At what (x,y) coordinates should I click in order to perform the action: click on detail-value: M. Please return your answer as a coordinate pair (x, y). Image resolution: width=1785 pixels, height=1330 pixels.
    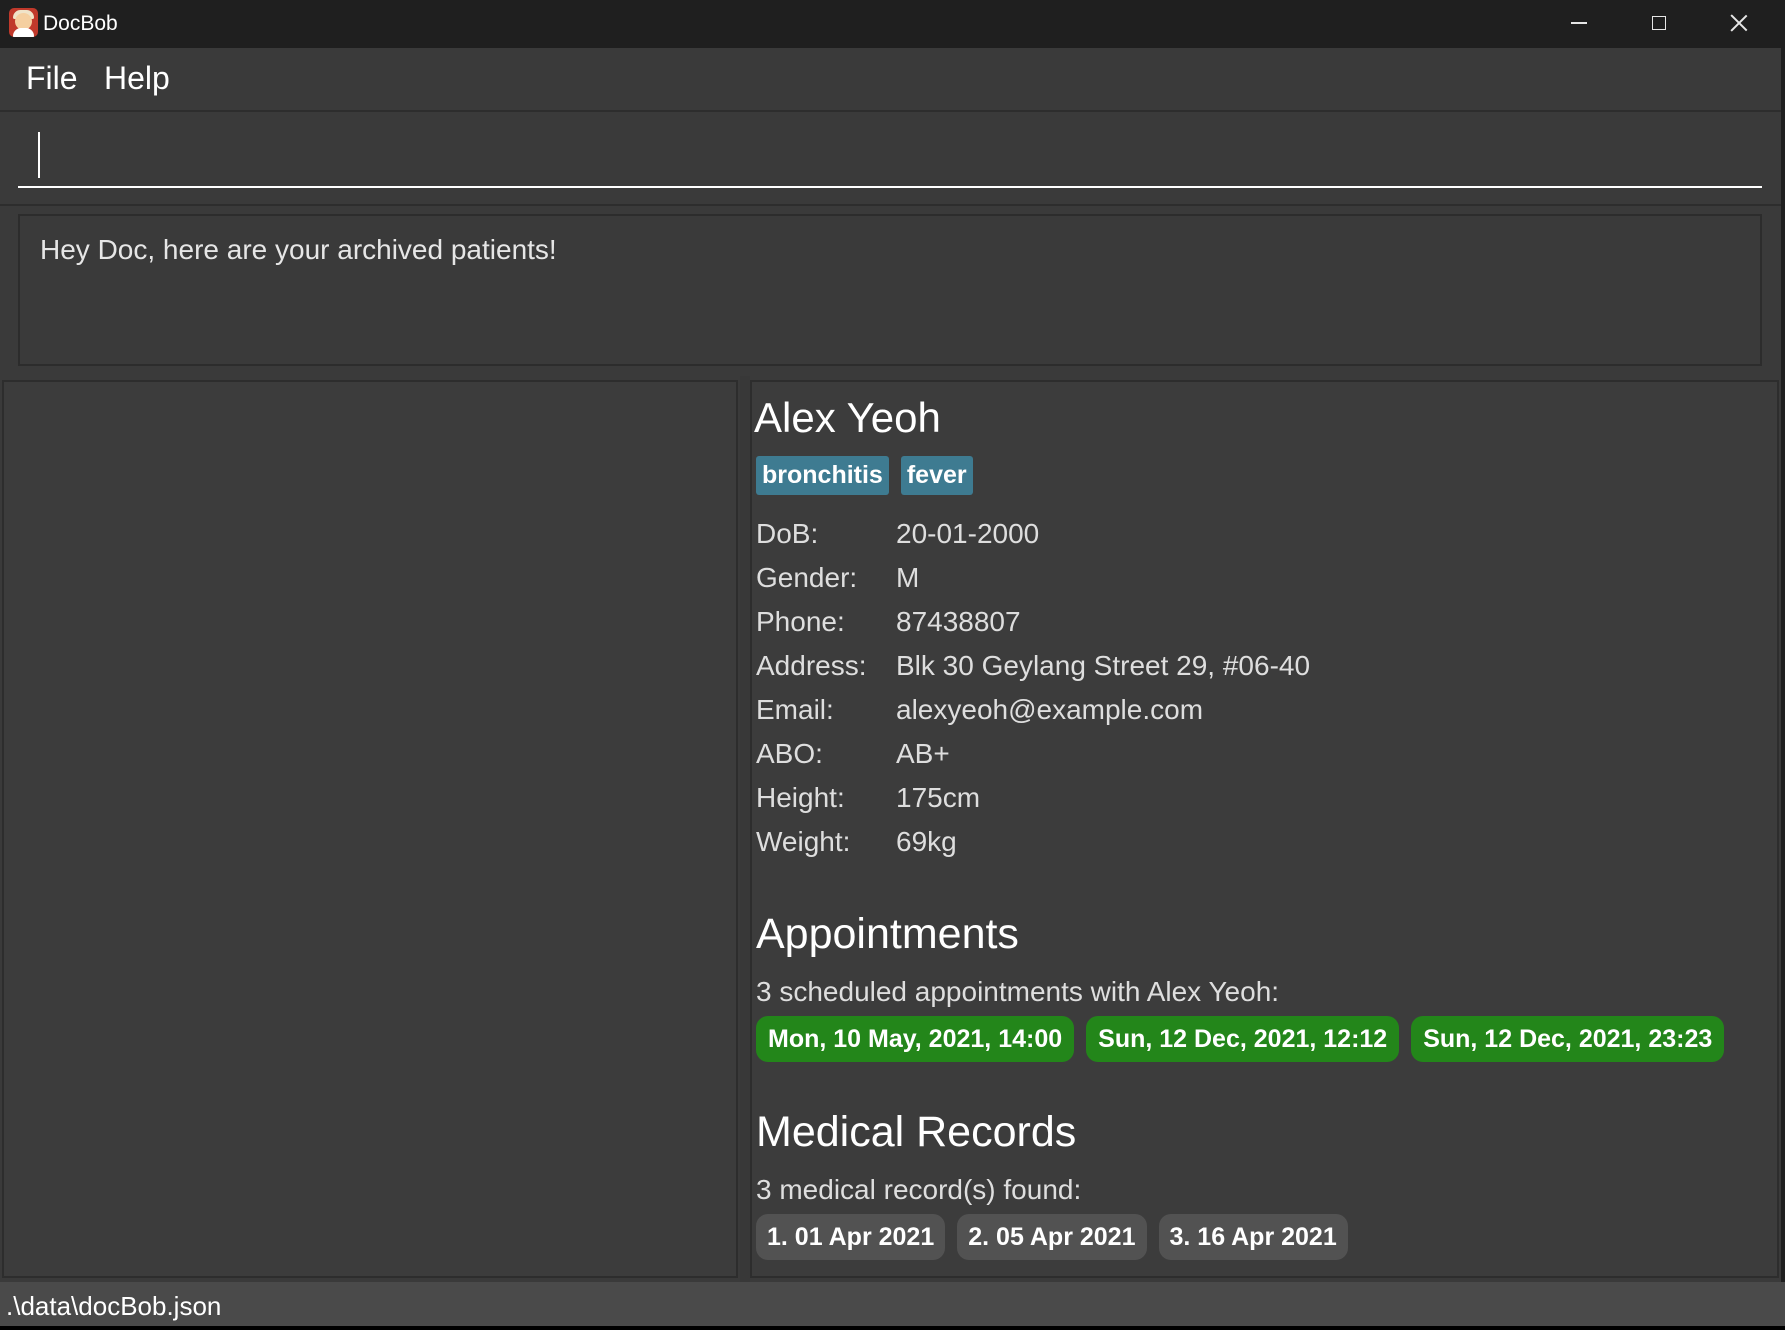
    Looking at the image, I should click on (908, 577).